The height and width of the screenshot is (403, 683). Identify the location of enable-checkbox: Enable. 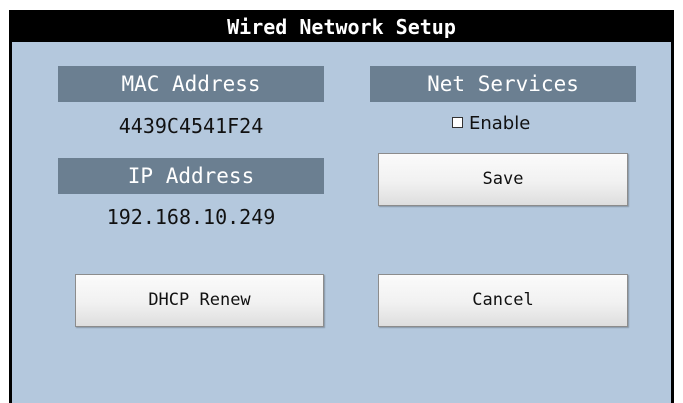
(491, 123).